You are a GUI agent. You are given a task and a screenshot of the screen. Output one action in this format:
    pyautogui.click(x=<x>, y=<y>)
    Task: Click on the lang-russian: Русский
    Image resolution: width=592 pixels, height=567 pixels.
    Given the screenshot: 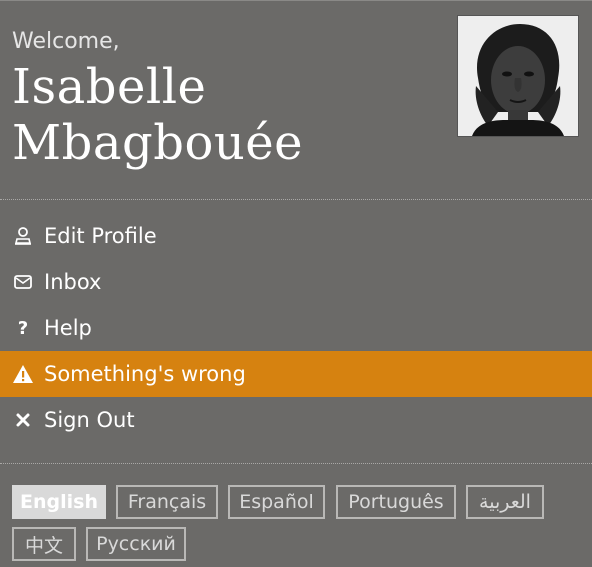 What is the action you would take?
    pyautogui.click(x=136, y=544)
    